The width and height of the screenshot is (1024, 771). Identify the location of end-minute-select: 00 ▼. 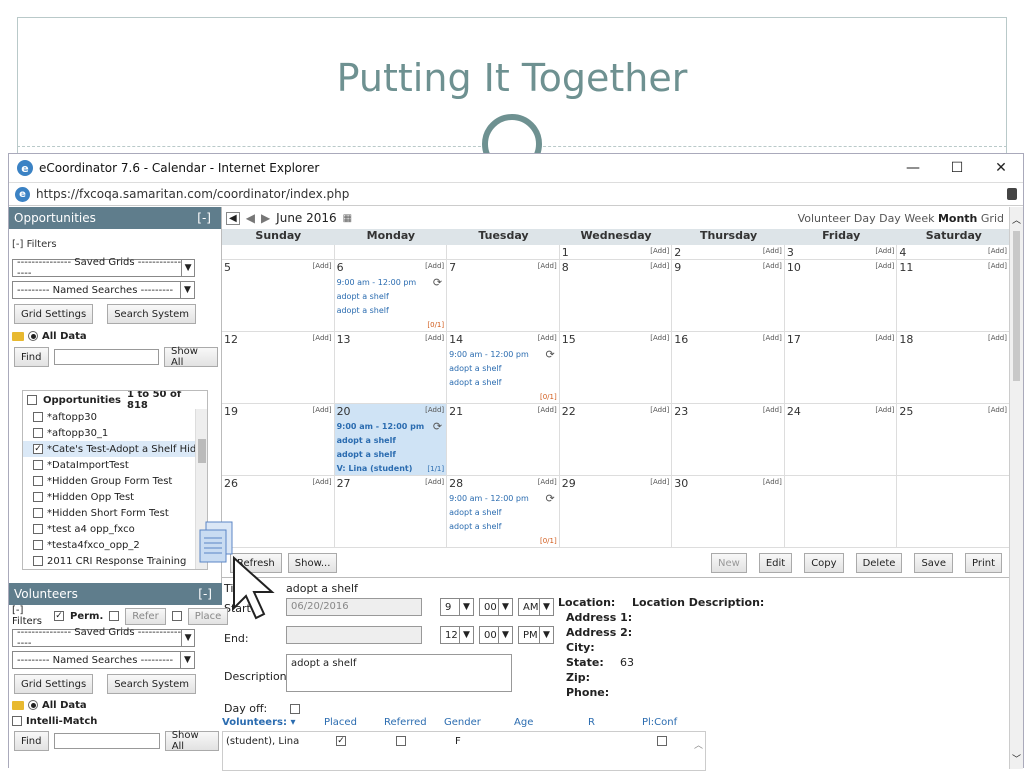
(496, 635).